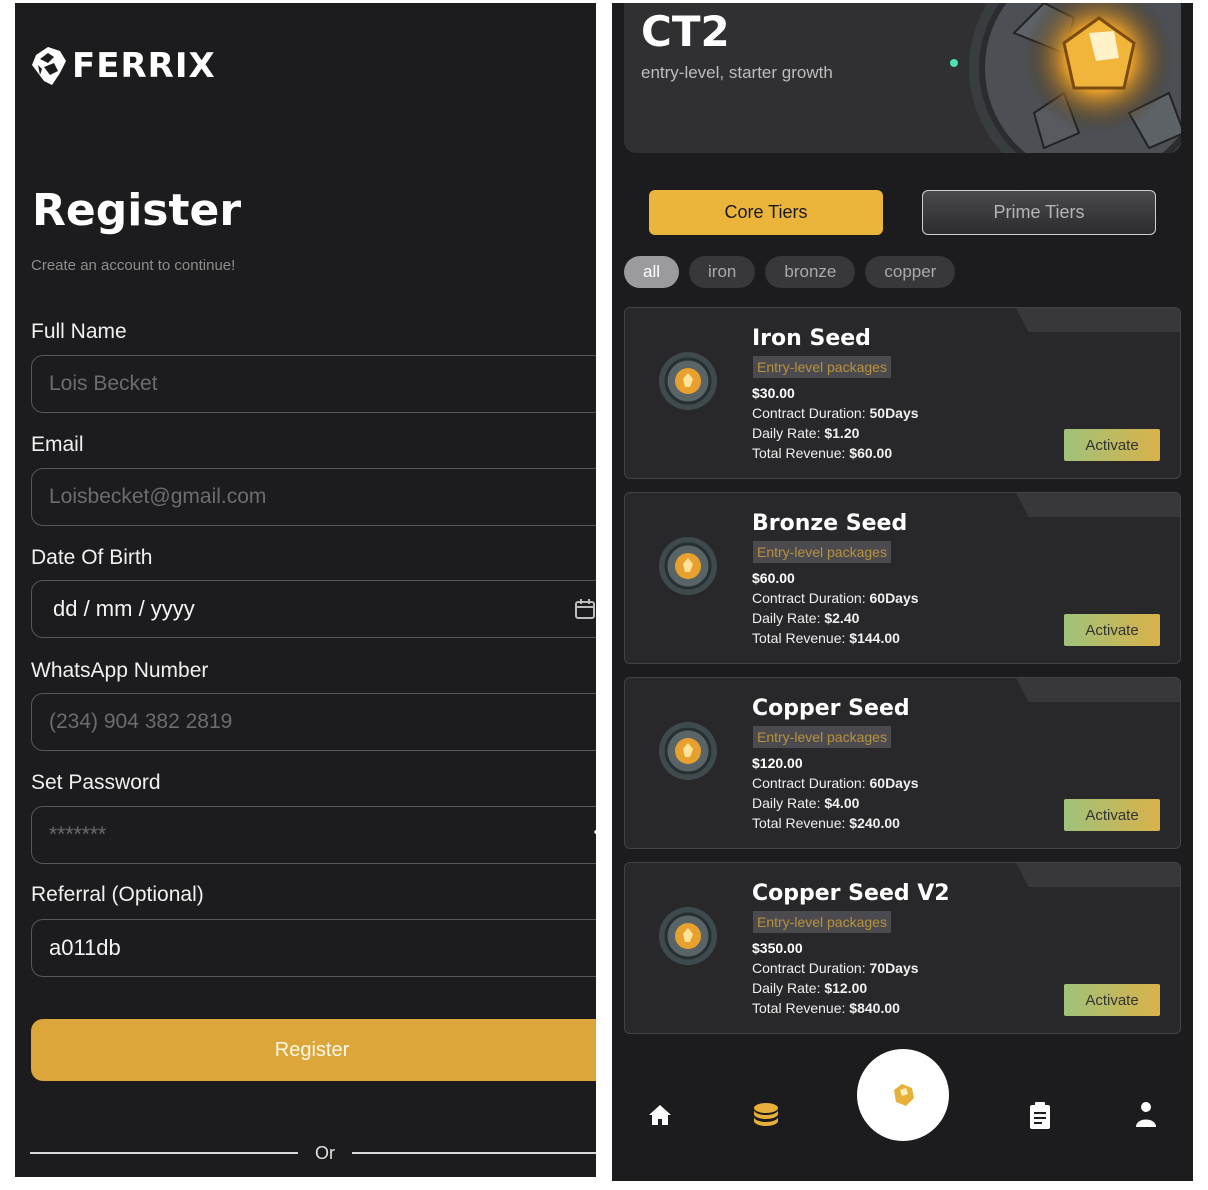  I want to click on filter-chips: all iron bronze copper, so click(790, 272).